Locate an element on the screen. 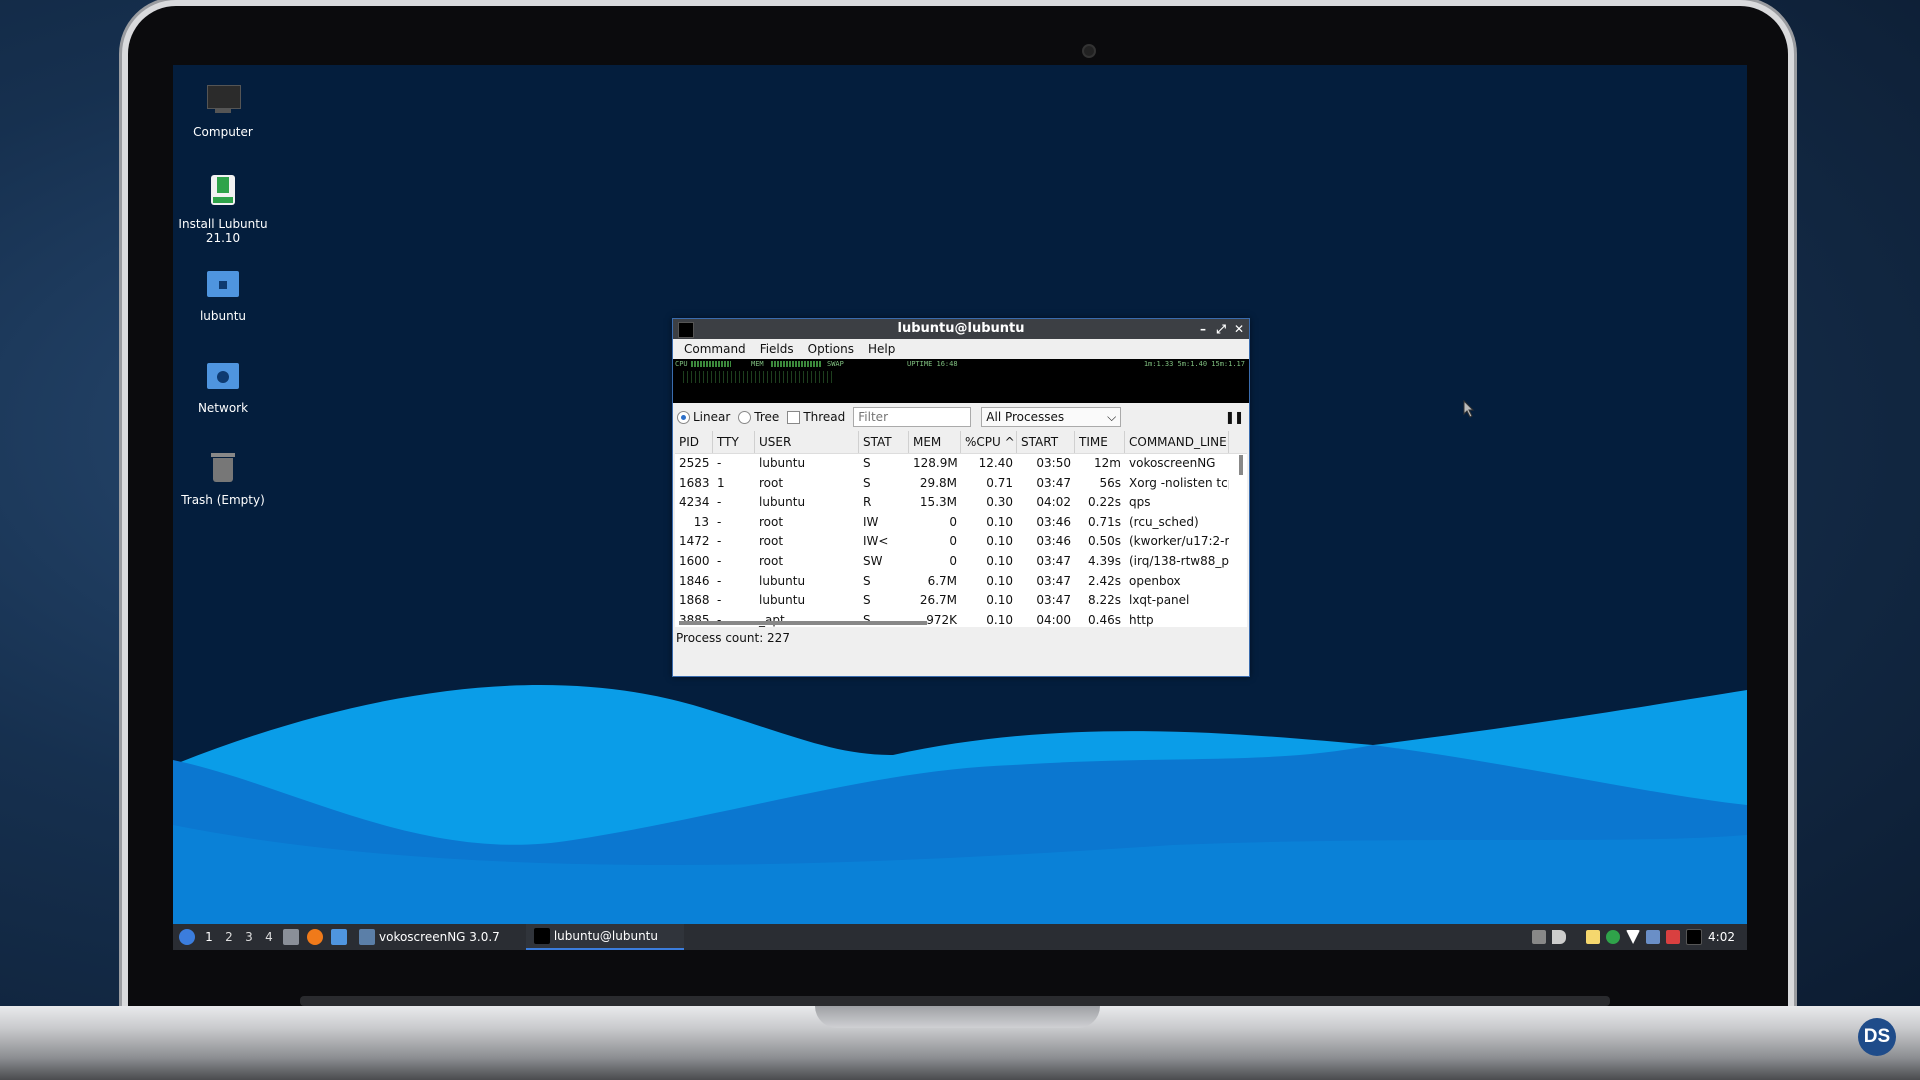 The width and height of the screenshot is (1920, 1080). task-label: vokoscreenNG 3.0.7 is located at coordinates (439, 937).